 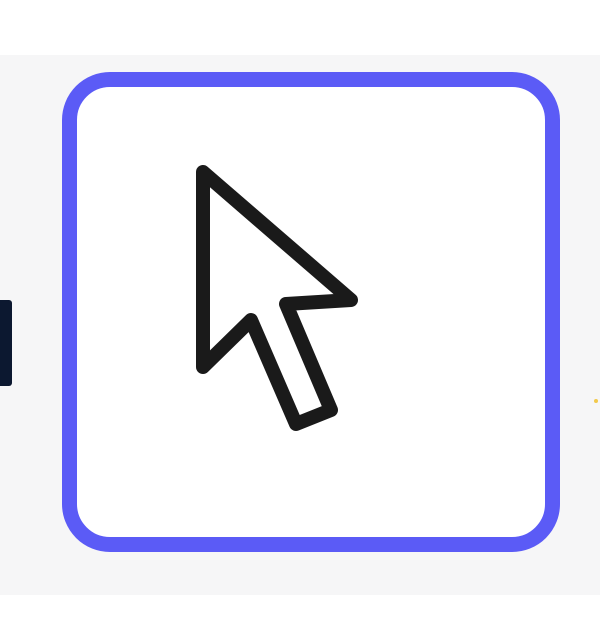 What do you see at coordinates (596, 401) in the screenshot?
I see `next-tool-fragment` at bounding box center [596, 401].